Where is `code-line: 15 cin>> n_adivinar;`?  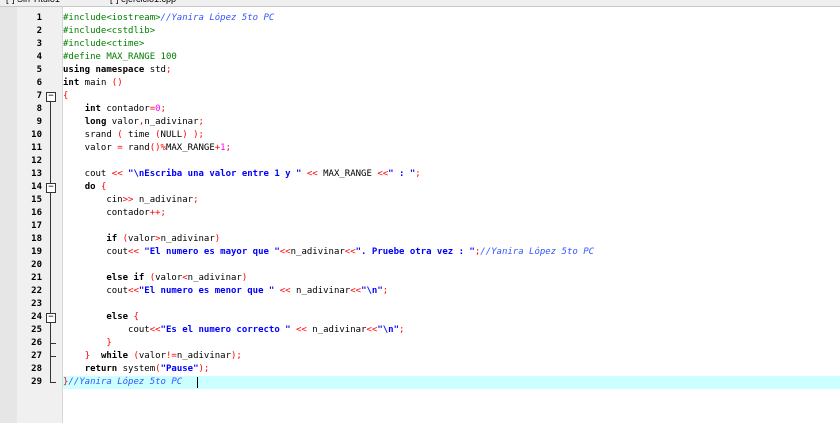 code-line: 15 cin>> n_adivinar; is located at coordinates (420, 200).